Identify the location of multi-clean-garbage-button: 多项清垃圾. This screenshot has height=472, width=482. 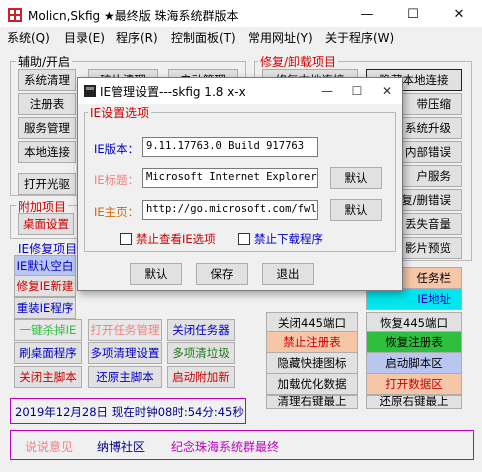
(201, 353).